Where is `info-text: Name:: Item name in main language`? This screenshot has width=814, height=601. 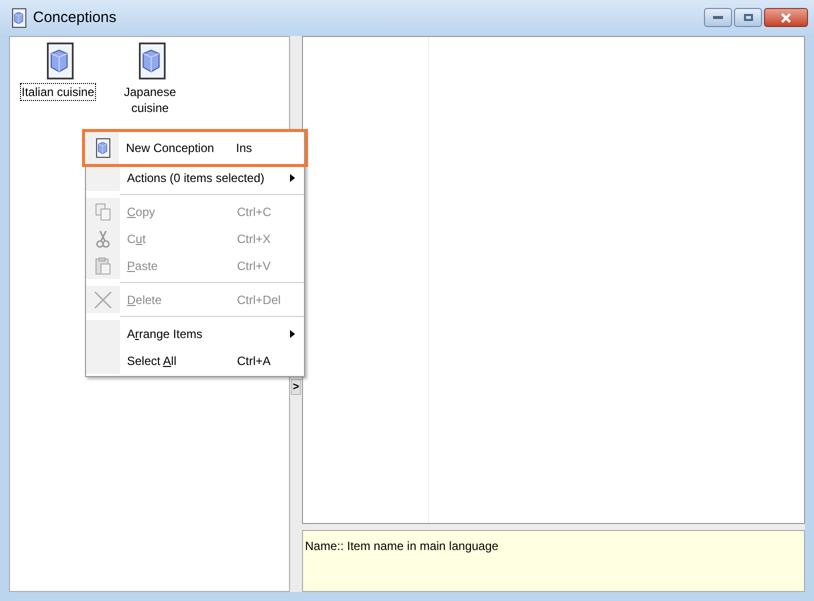 info-text: Name:: Item name in main language is located at coordinates (401, 546).